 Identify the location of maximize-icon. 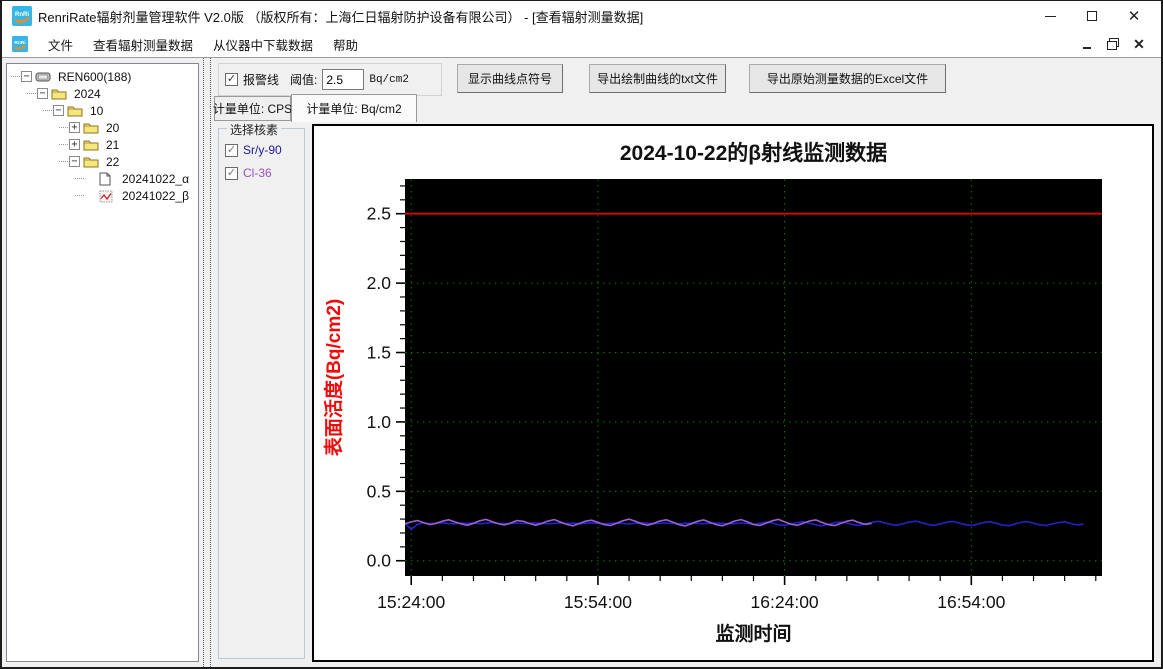
(1092, 16).